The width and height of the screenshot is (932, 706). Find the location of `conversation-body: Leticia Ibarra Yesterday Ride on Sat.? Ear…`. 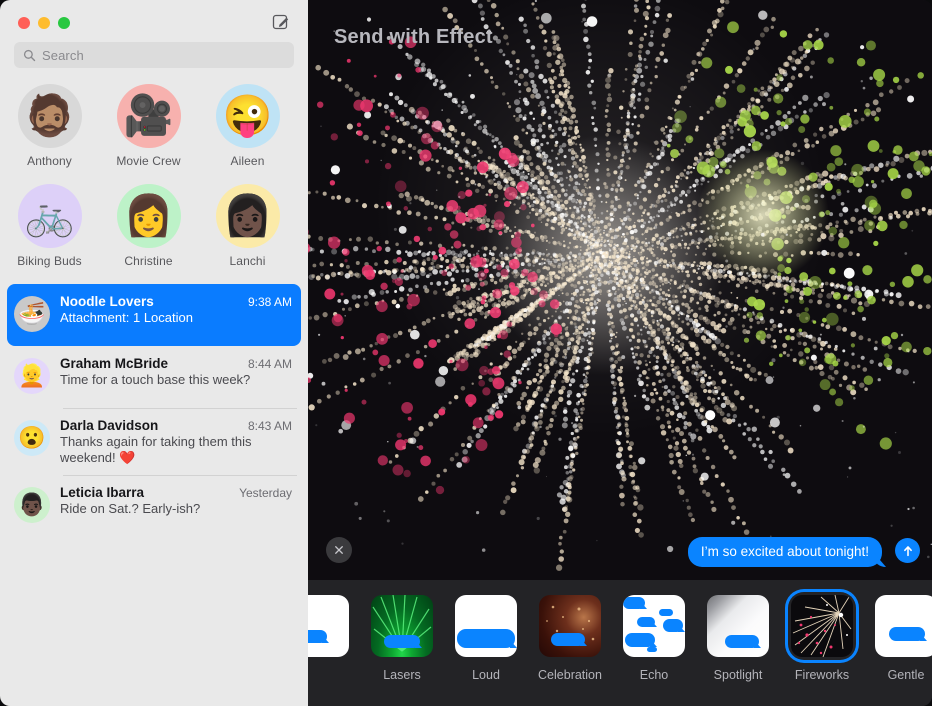

conversation-body: Leticia Ibarra Yesterday Ride on Sat.? Ear… is located at coordinates (176, 506).